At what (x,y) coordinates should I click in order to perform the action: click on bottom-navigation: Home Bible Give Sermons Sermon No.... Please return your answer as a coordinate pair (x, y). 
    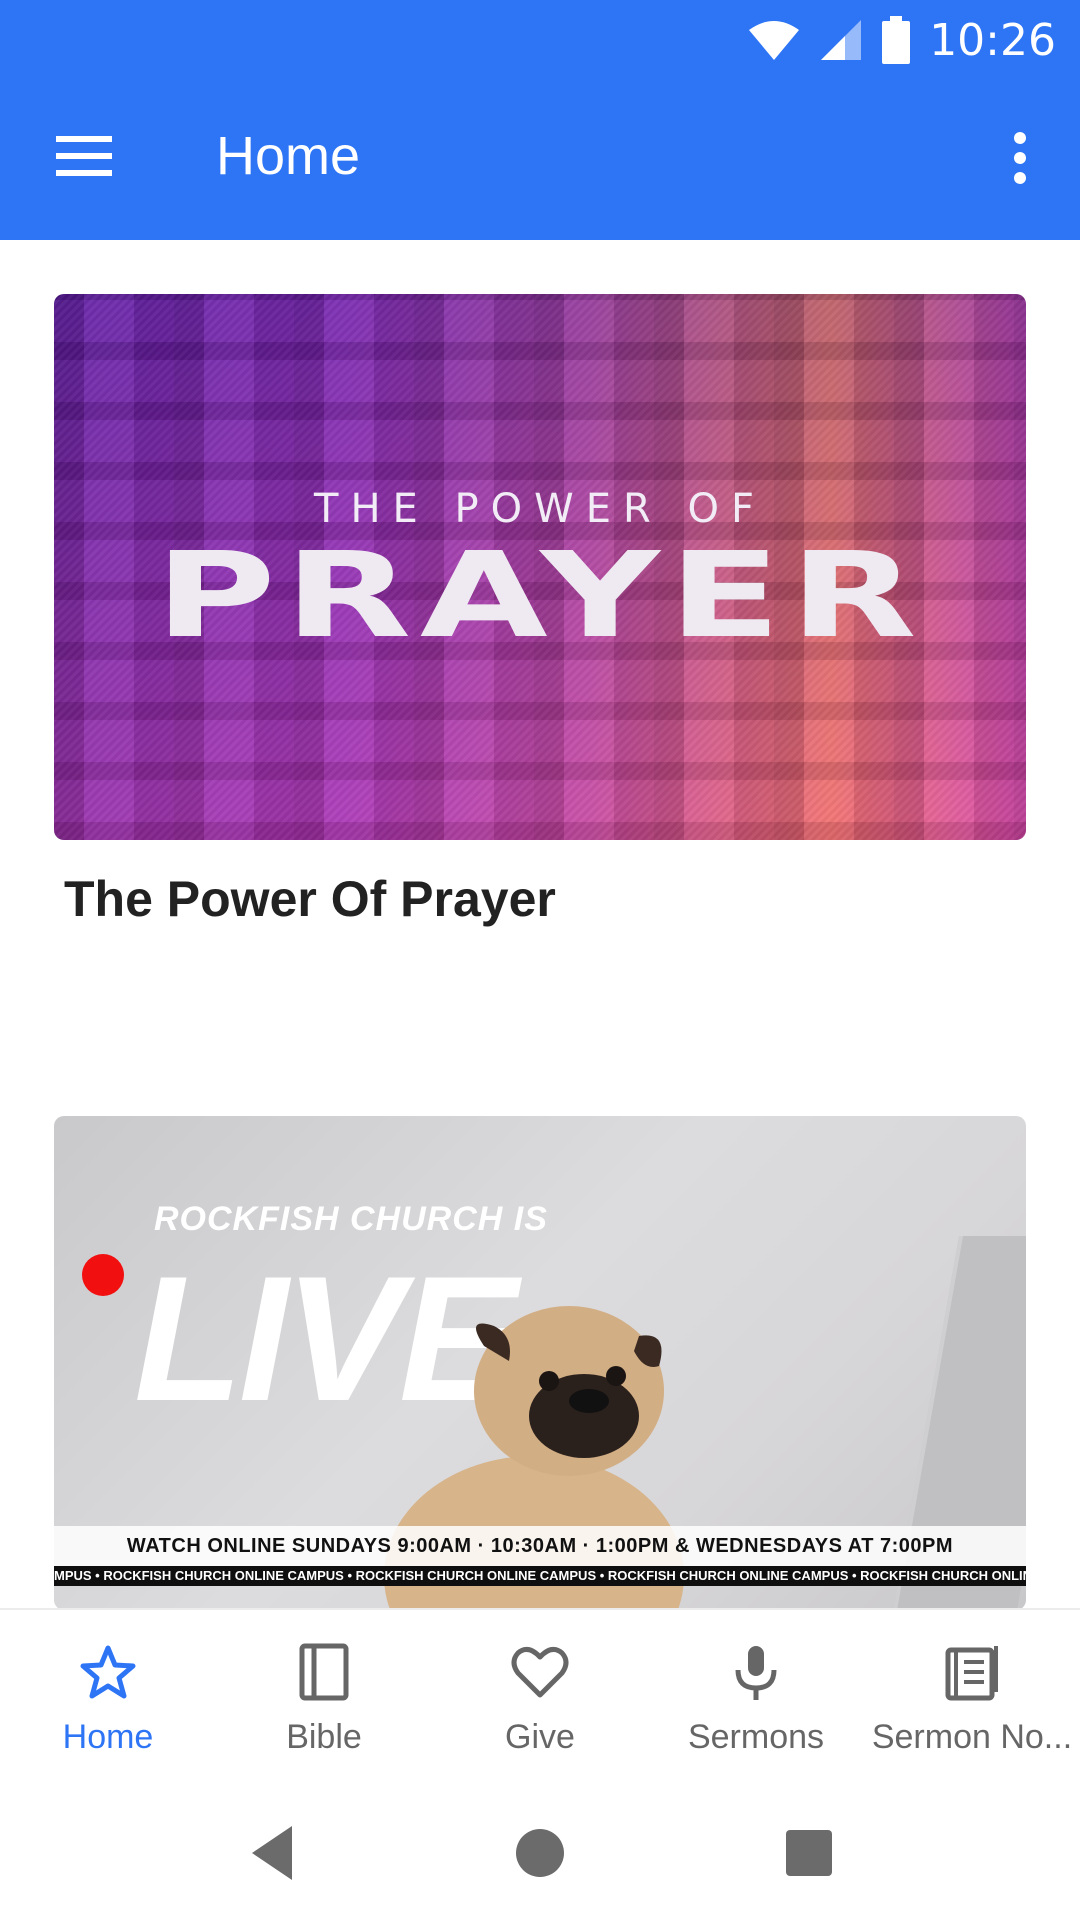
    Looking at the image, I should click on (540, 1697).